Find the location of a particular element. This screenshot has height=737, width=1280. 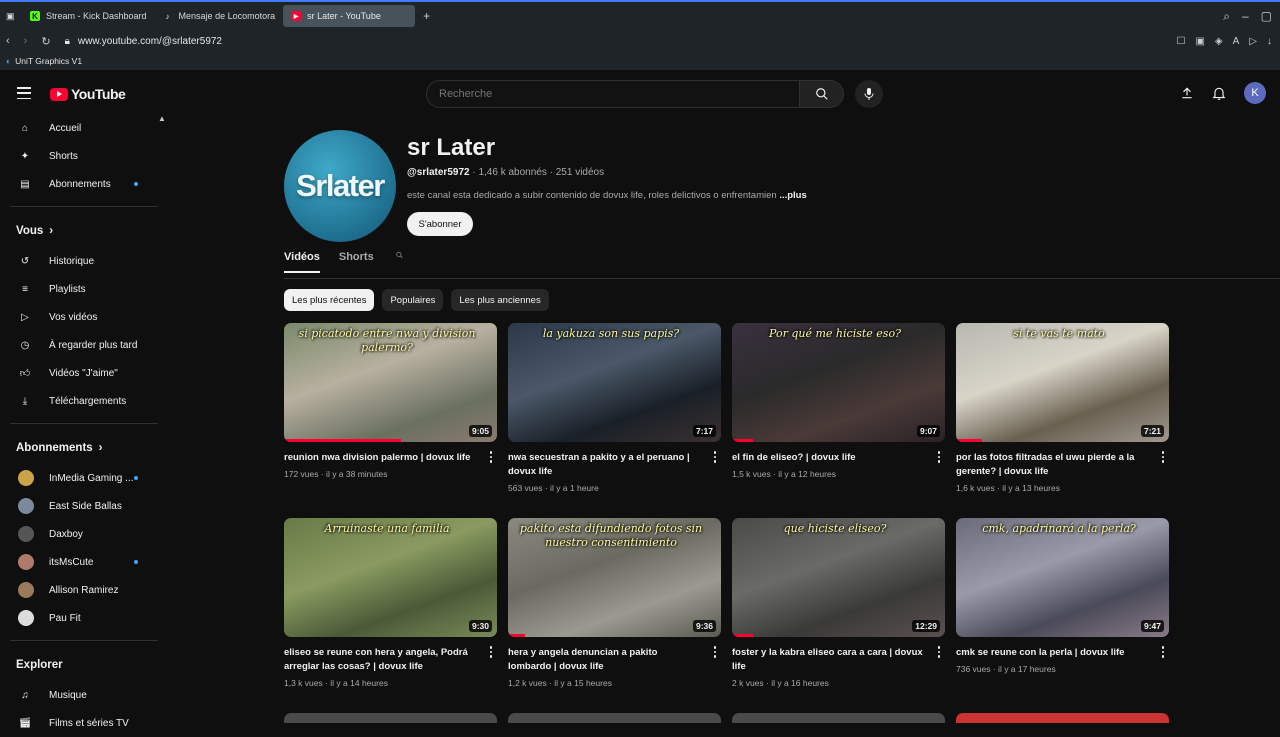

sidebar-item-you: ◷ À regarder plus tard is located at coordinates (84, 345).